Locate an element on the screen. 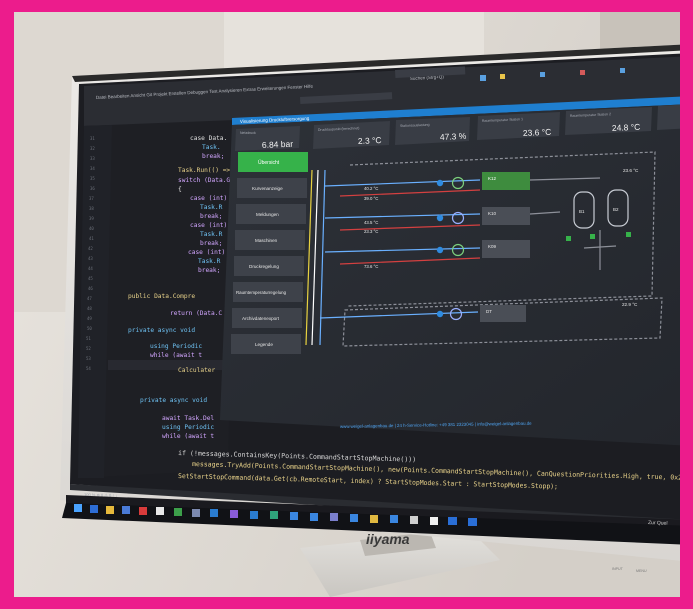 Image resolution: width=693 pixels, height=609 pixels. code-line: { is located at coordinates (180, 189).